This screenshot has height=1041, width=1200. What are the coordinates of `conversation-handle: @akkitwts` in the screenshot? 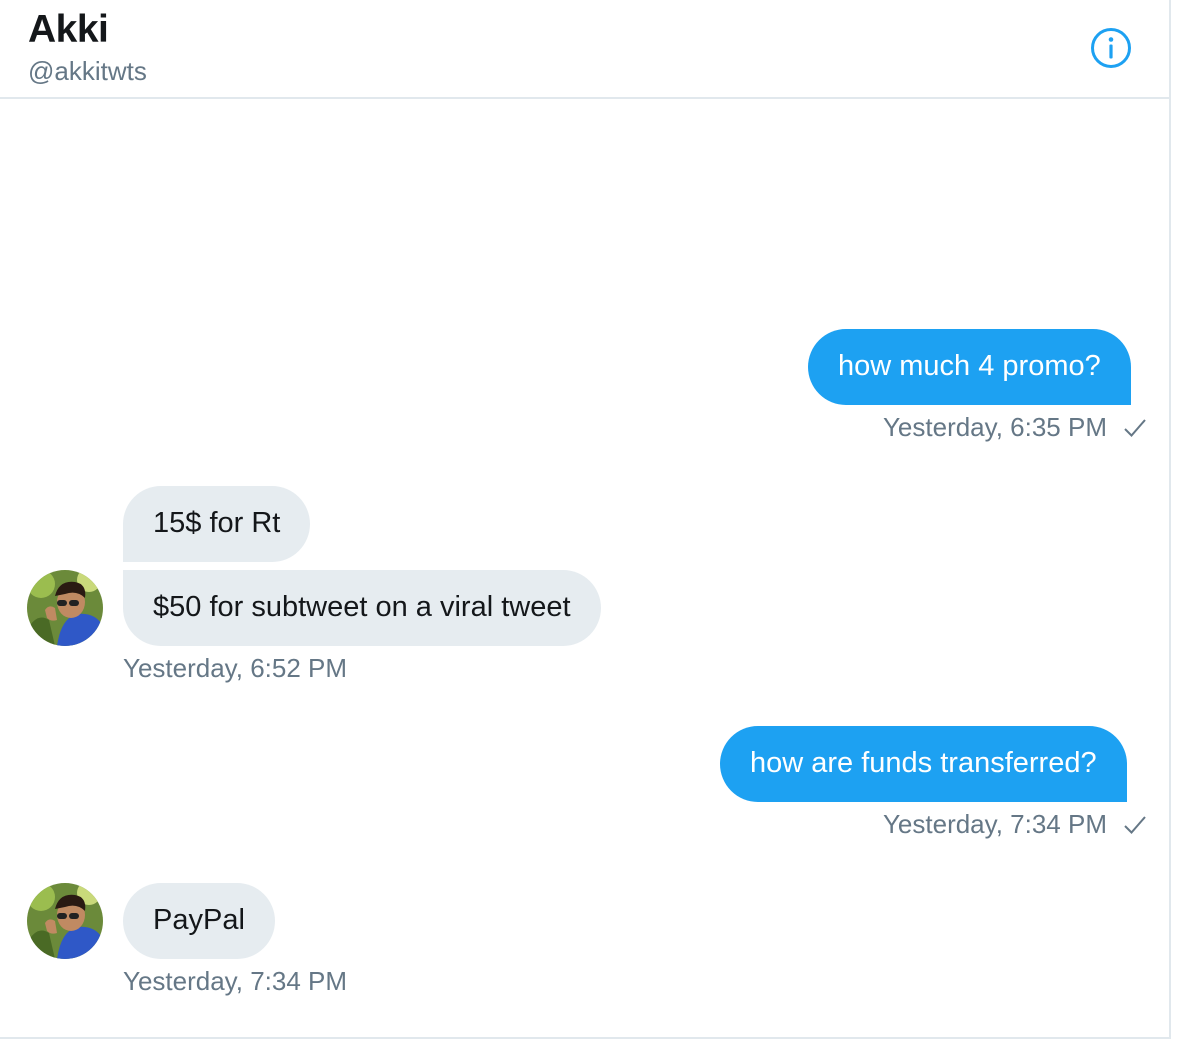 It's located at (87, 71).